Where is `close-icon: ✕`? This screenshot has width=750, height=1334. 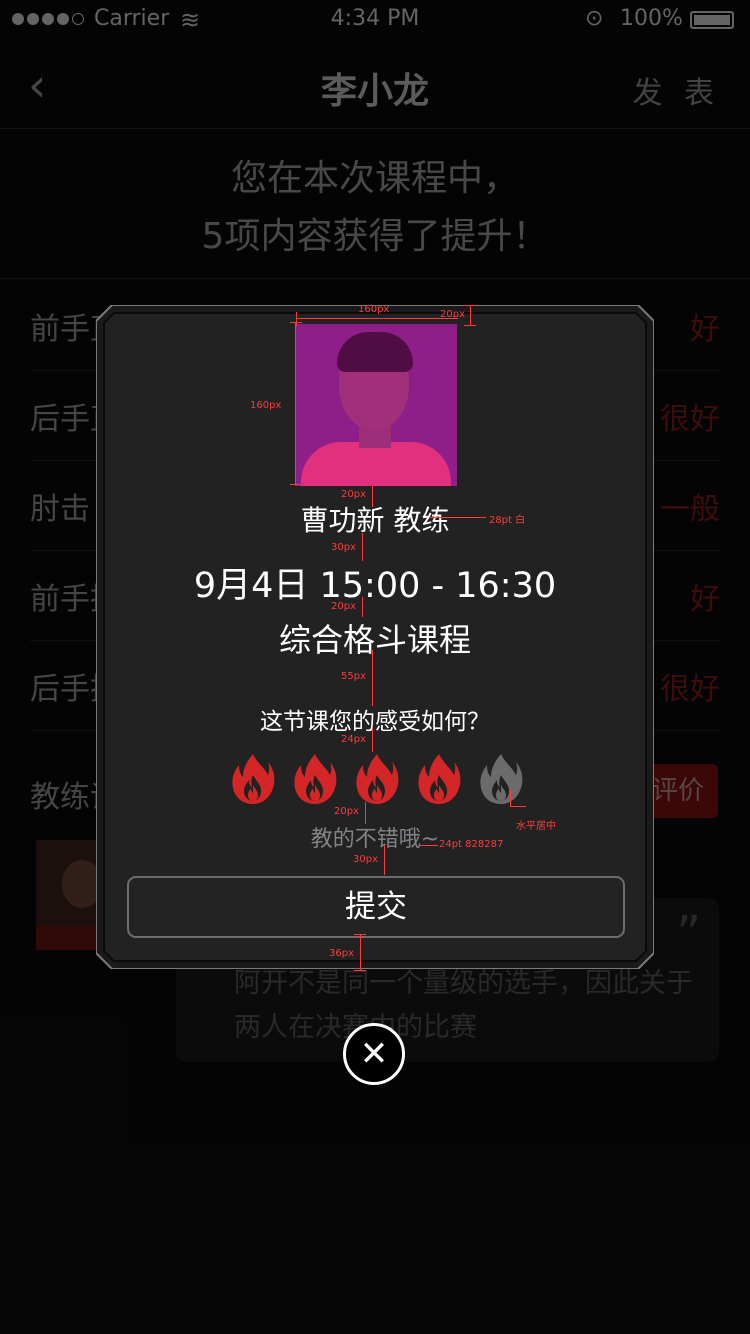
close-icon: ✕ is located at coordinates (374, 1054).